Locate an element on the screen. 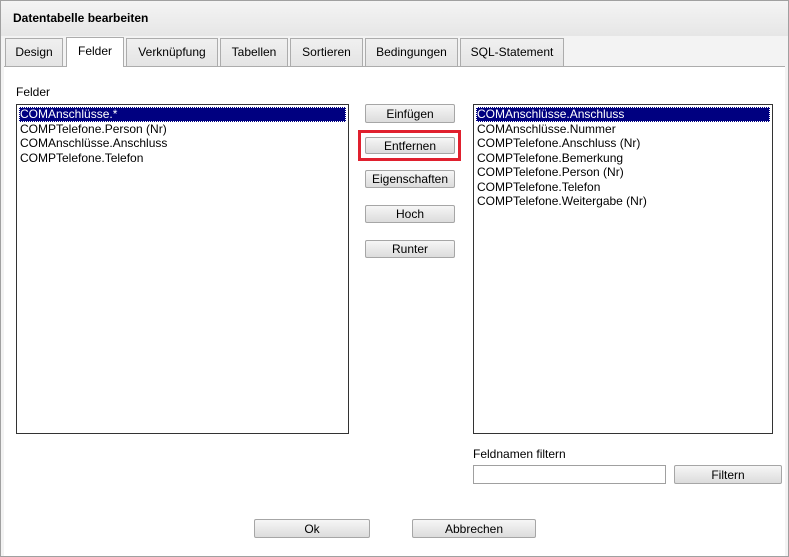 The height and width of the screenshot is (557, 789). list-item: COMPTelefone.Weitergabe (Nr) is located at coordinates (623, 201).